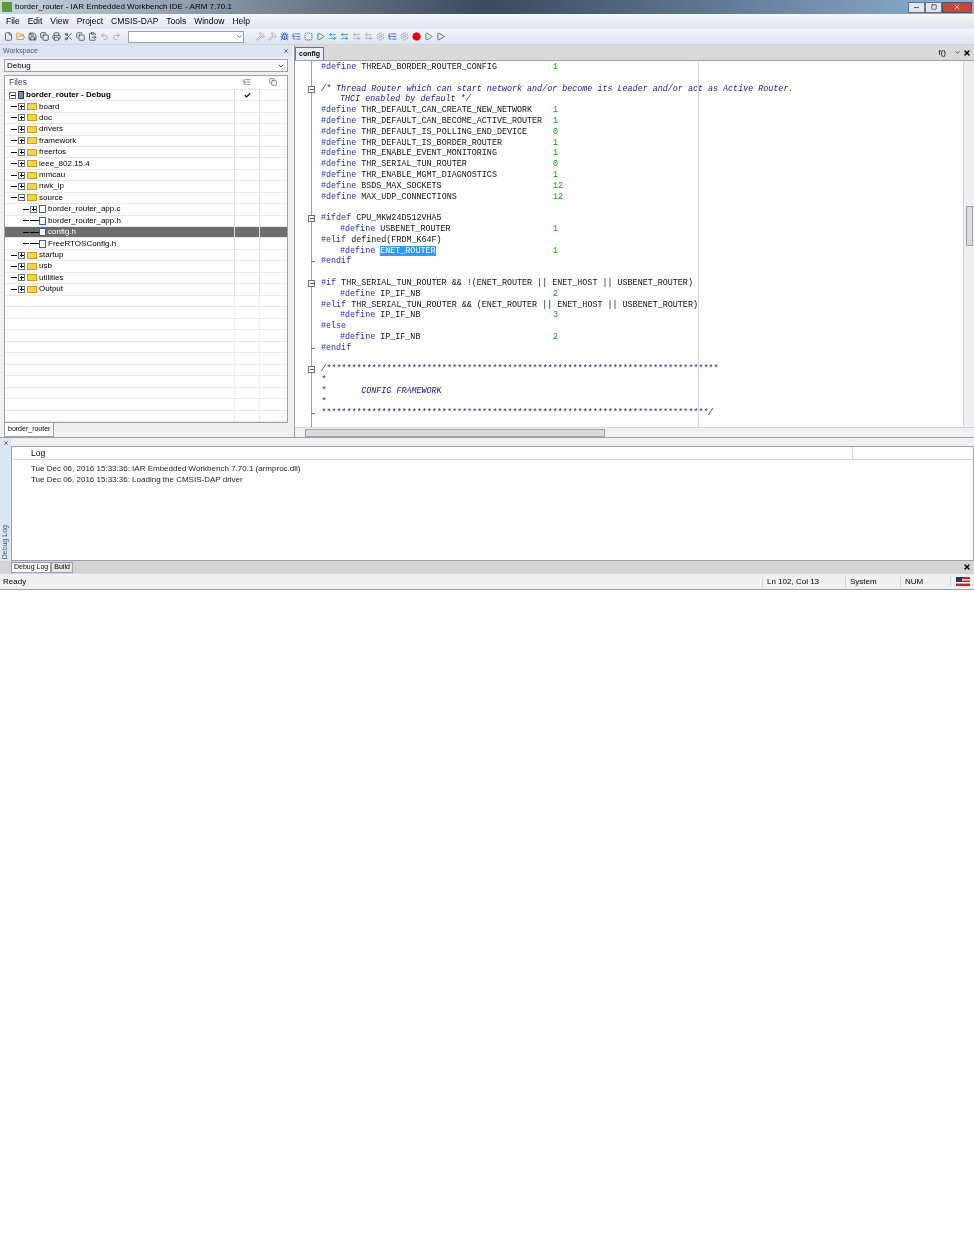  What do you see at coordinates (405, 99) in the screenshot?
I see `code-comment: THCI enabled by default */` at bounding box center [405, 99].